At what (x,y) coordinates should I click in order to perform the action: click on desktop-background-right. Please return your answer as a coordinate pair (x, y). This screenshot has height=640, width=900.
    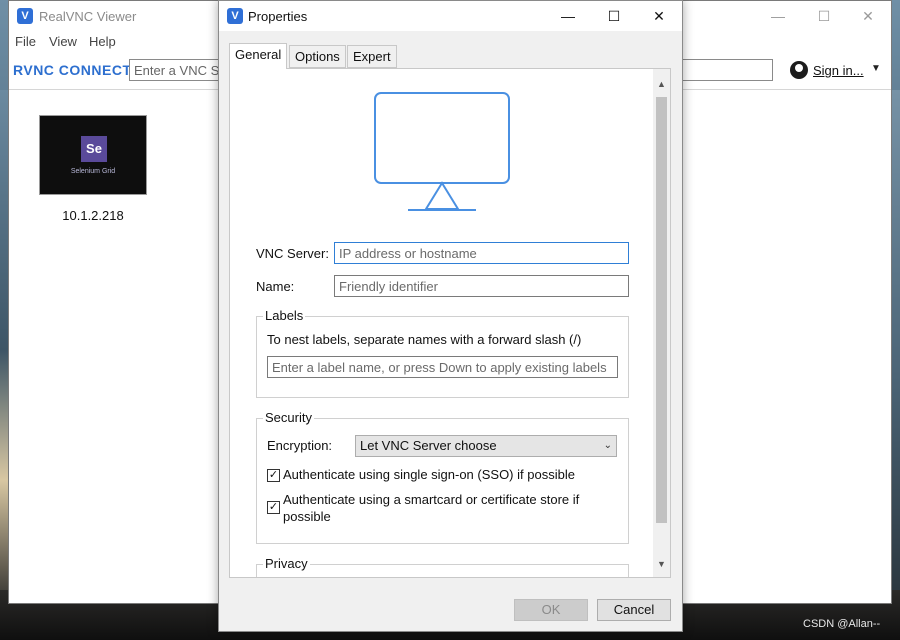
    Looking at the image, I should click on (896, 350).